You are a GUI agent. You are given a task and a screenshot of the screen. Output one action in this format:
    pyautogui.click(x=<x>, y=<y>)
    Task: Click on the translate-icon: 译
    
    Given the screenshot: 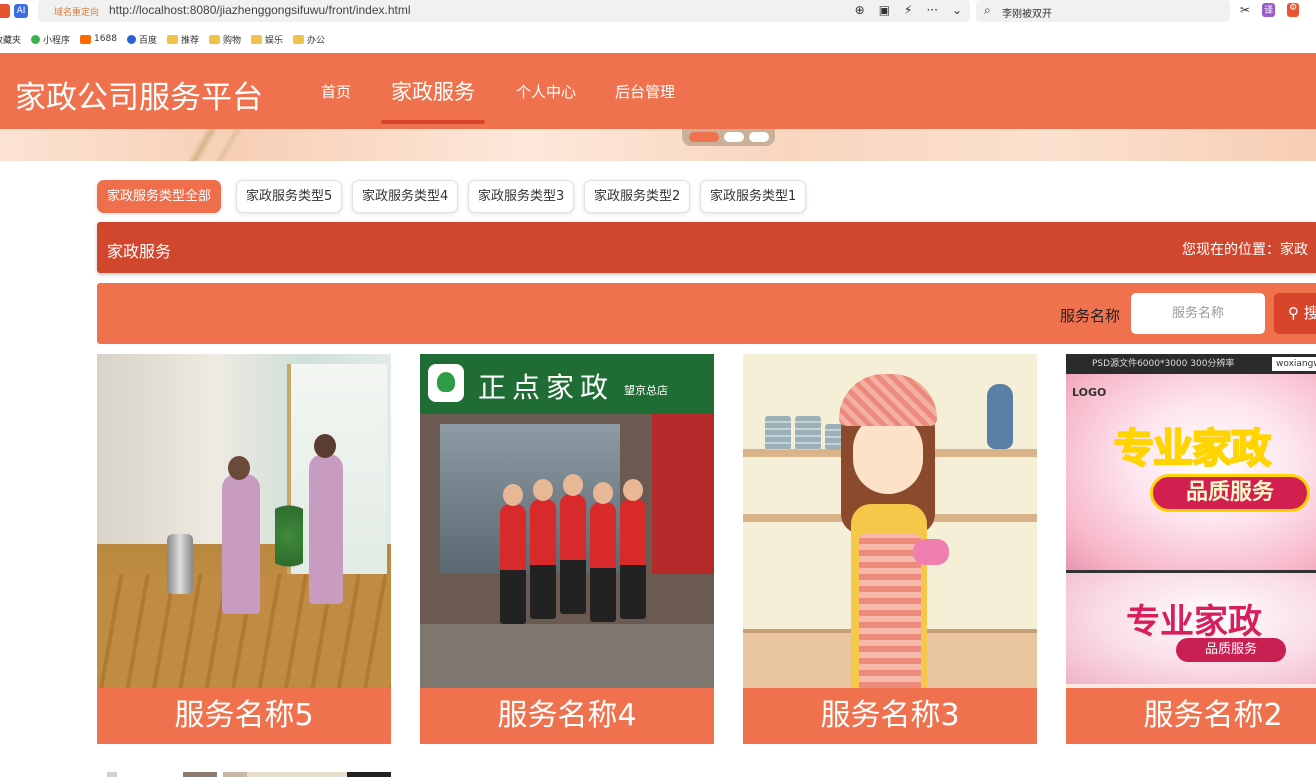 What is the action you would take?
    pyautogui.click(x=1269, y=10)
    